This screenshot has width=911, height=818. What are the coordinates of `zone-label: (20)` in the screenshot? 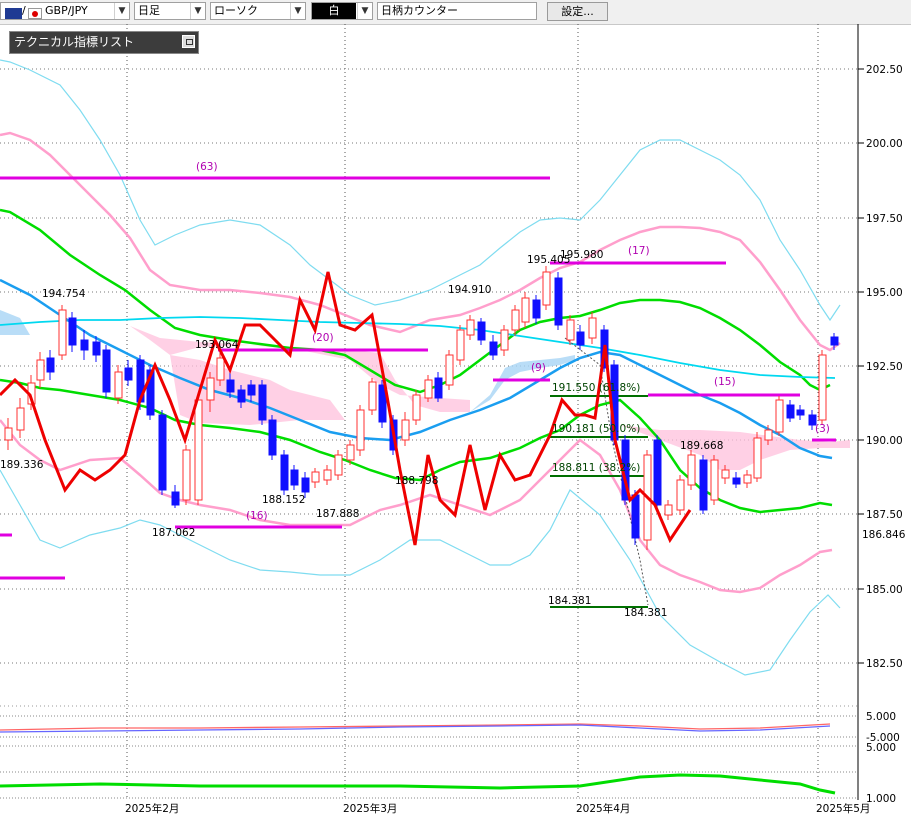 It's located at (323, 338).